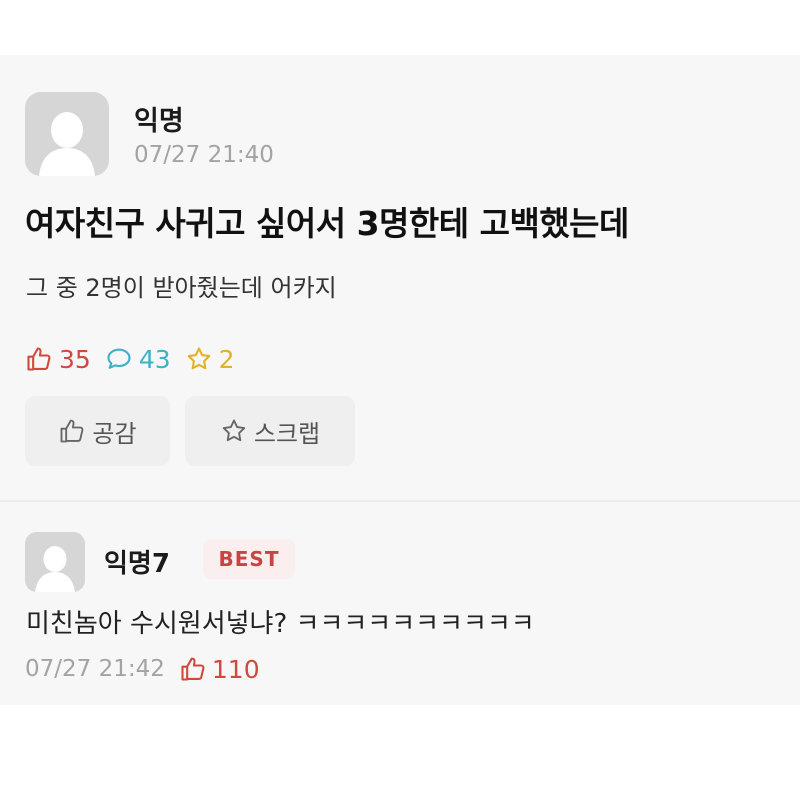 This screenshot has height=800, width=800. Describe the element at coordinates (159, 121) in the screenshot. I see `post-author: 익명` at that location.